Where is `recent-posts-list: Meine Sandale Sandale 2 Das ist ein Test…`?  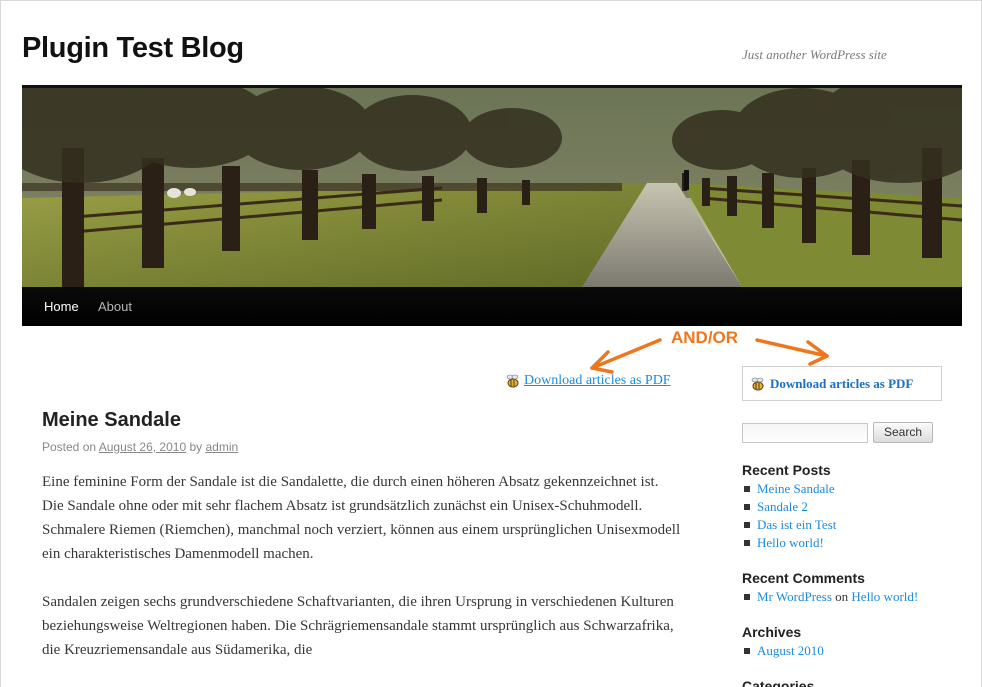 recent-posts-list: Meine Sandale Sandale 2 Das ist ein Test… is located at coordinates (789, 516).